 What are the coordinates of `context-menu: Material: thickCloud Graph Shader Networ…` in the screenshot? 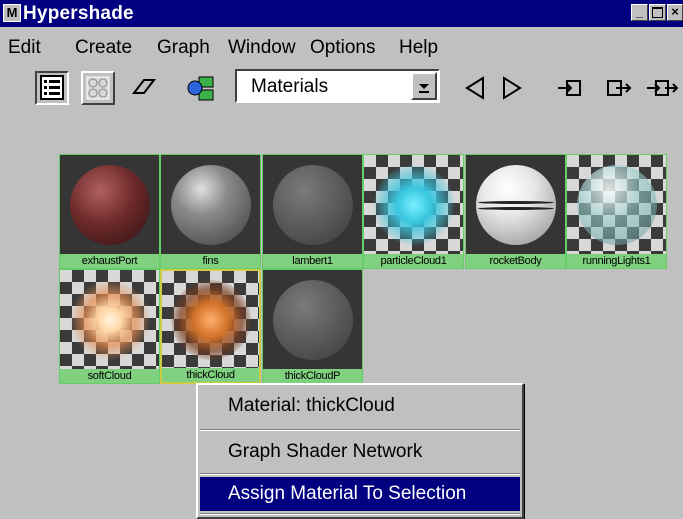 It's located at (360, 451).